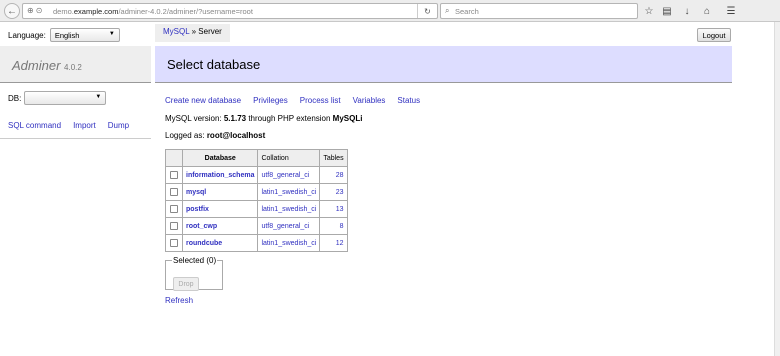 The height and width of the screenshot is (356, 780). I want to click on table-count-link: 28, so click(333, 175).